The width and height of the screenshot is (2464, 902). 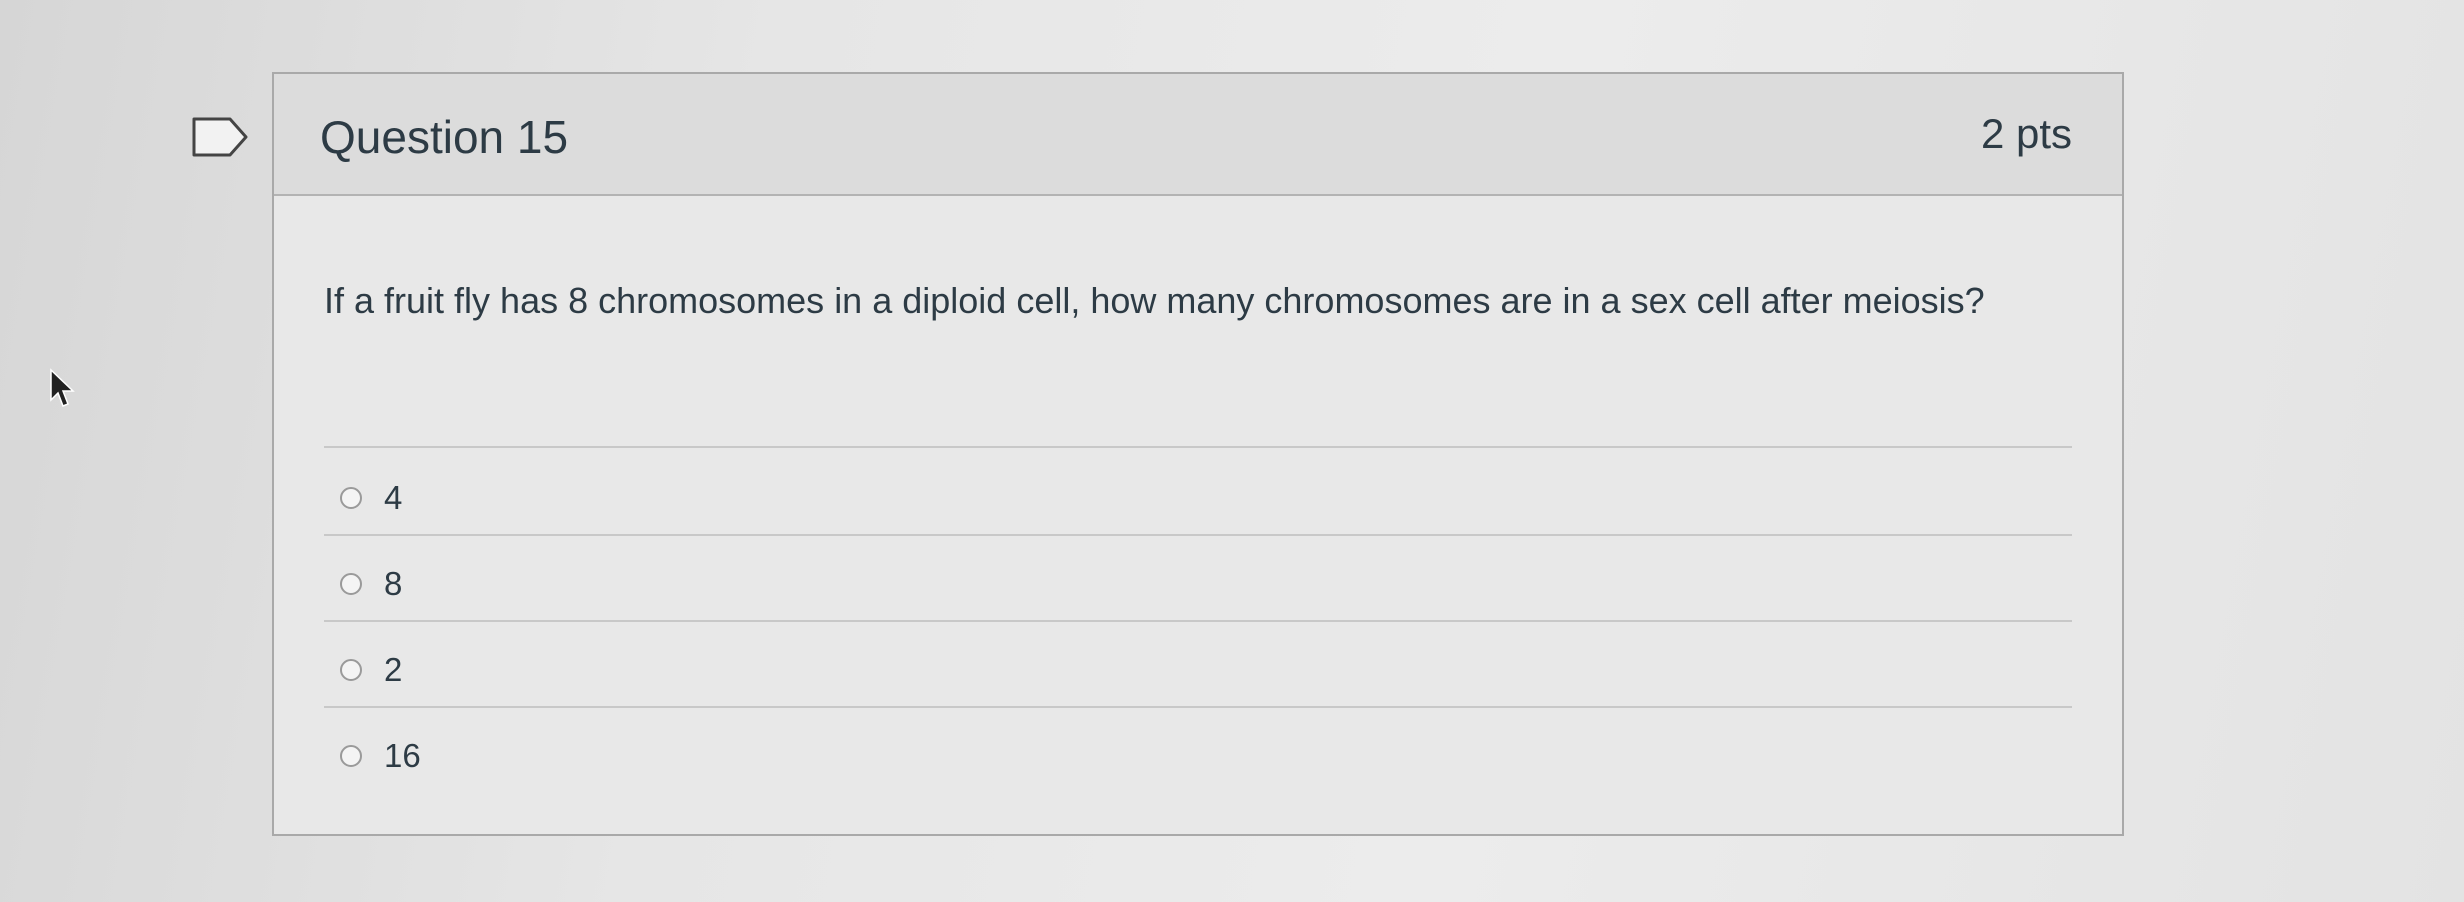 What do you see at coordinates (393, 583) in the screenshot?
I see `answer-label: 8` at bounding box center [393, 583].